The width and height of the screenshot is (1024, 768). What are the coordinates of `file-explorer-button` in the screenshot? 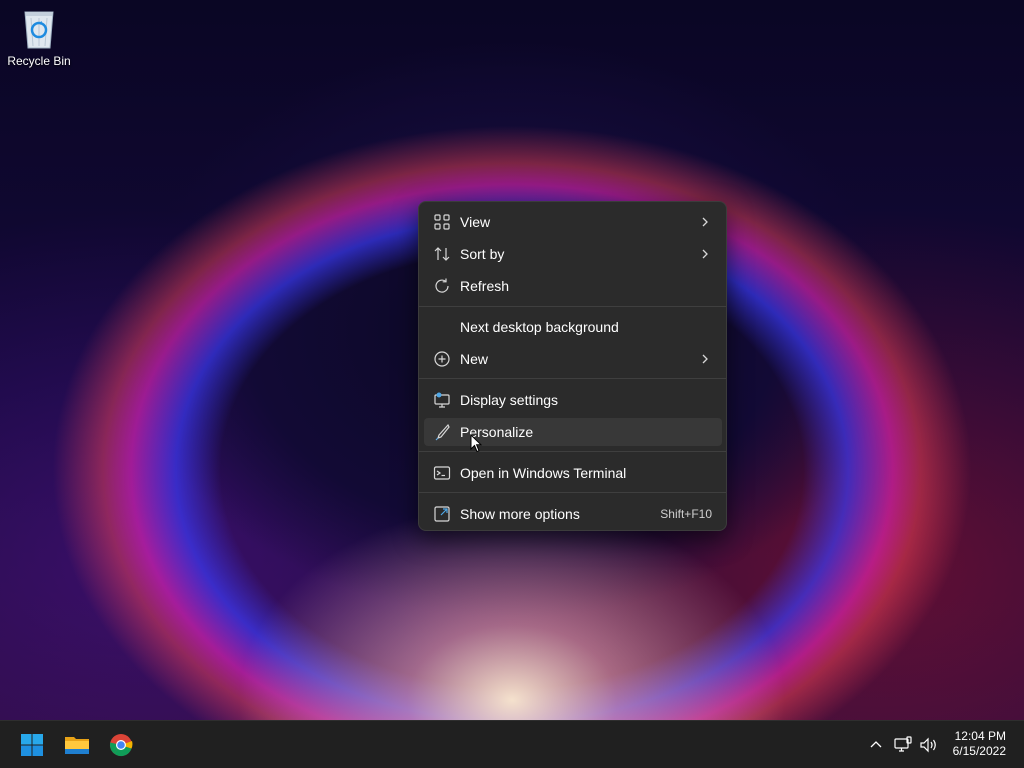 It's located at (77, 745).